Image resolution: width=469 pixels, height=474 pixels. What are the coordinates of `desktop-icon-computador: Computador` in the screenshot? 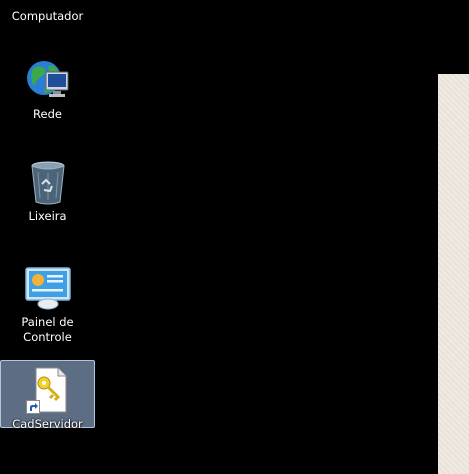 It's located at (47, 12).